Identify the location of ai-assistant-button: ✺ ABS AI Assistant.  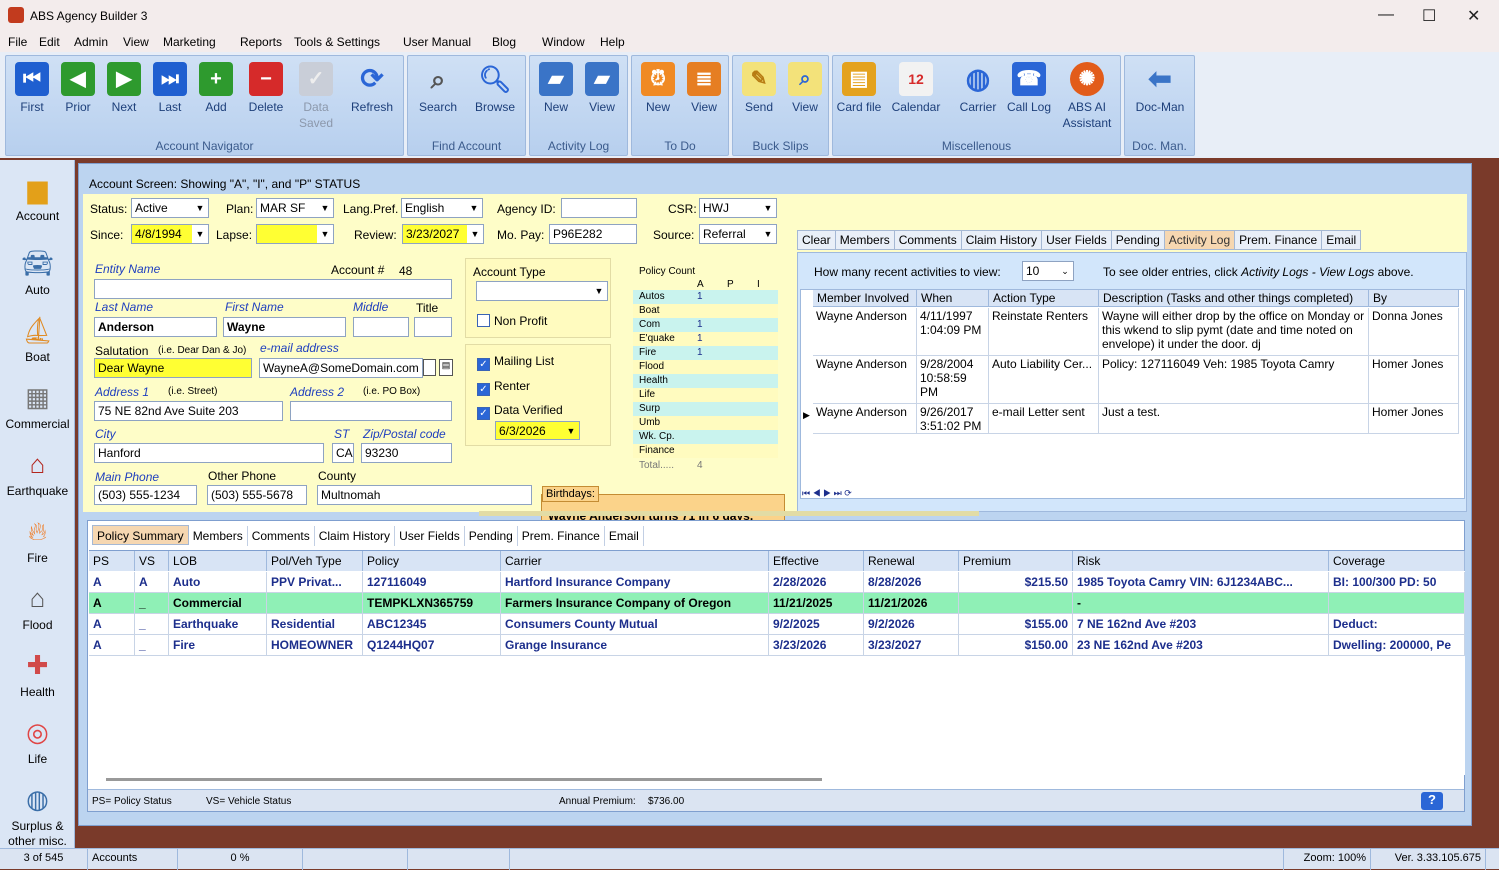
(1087, 95).